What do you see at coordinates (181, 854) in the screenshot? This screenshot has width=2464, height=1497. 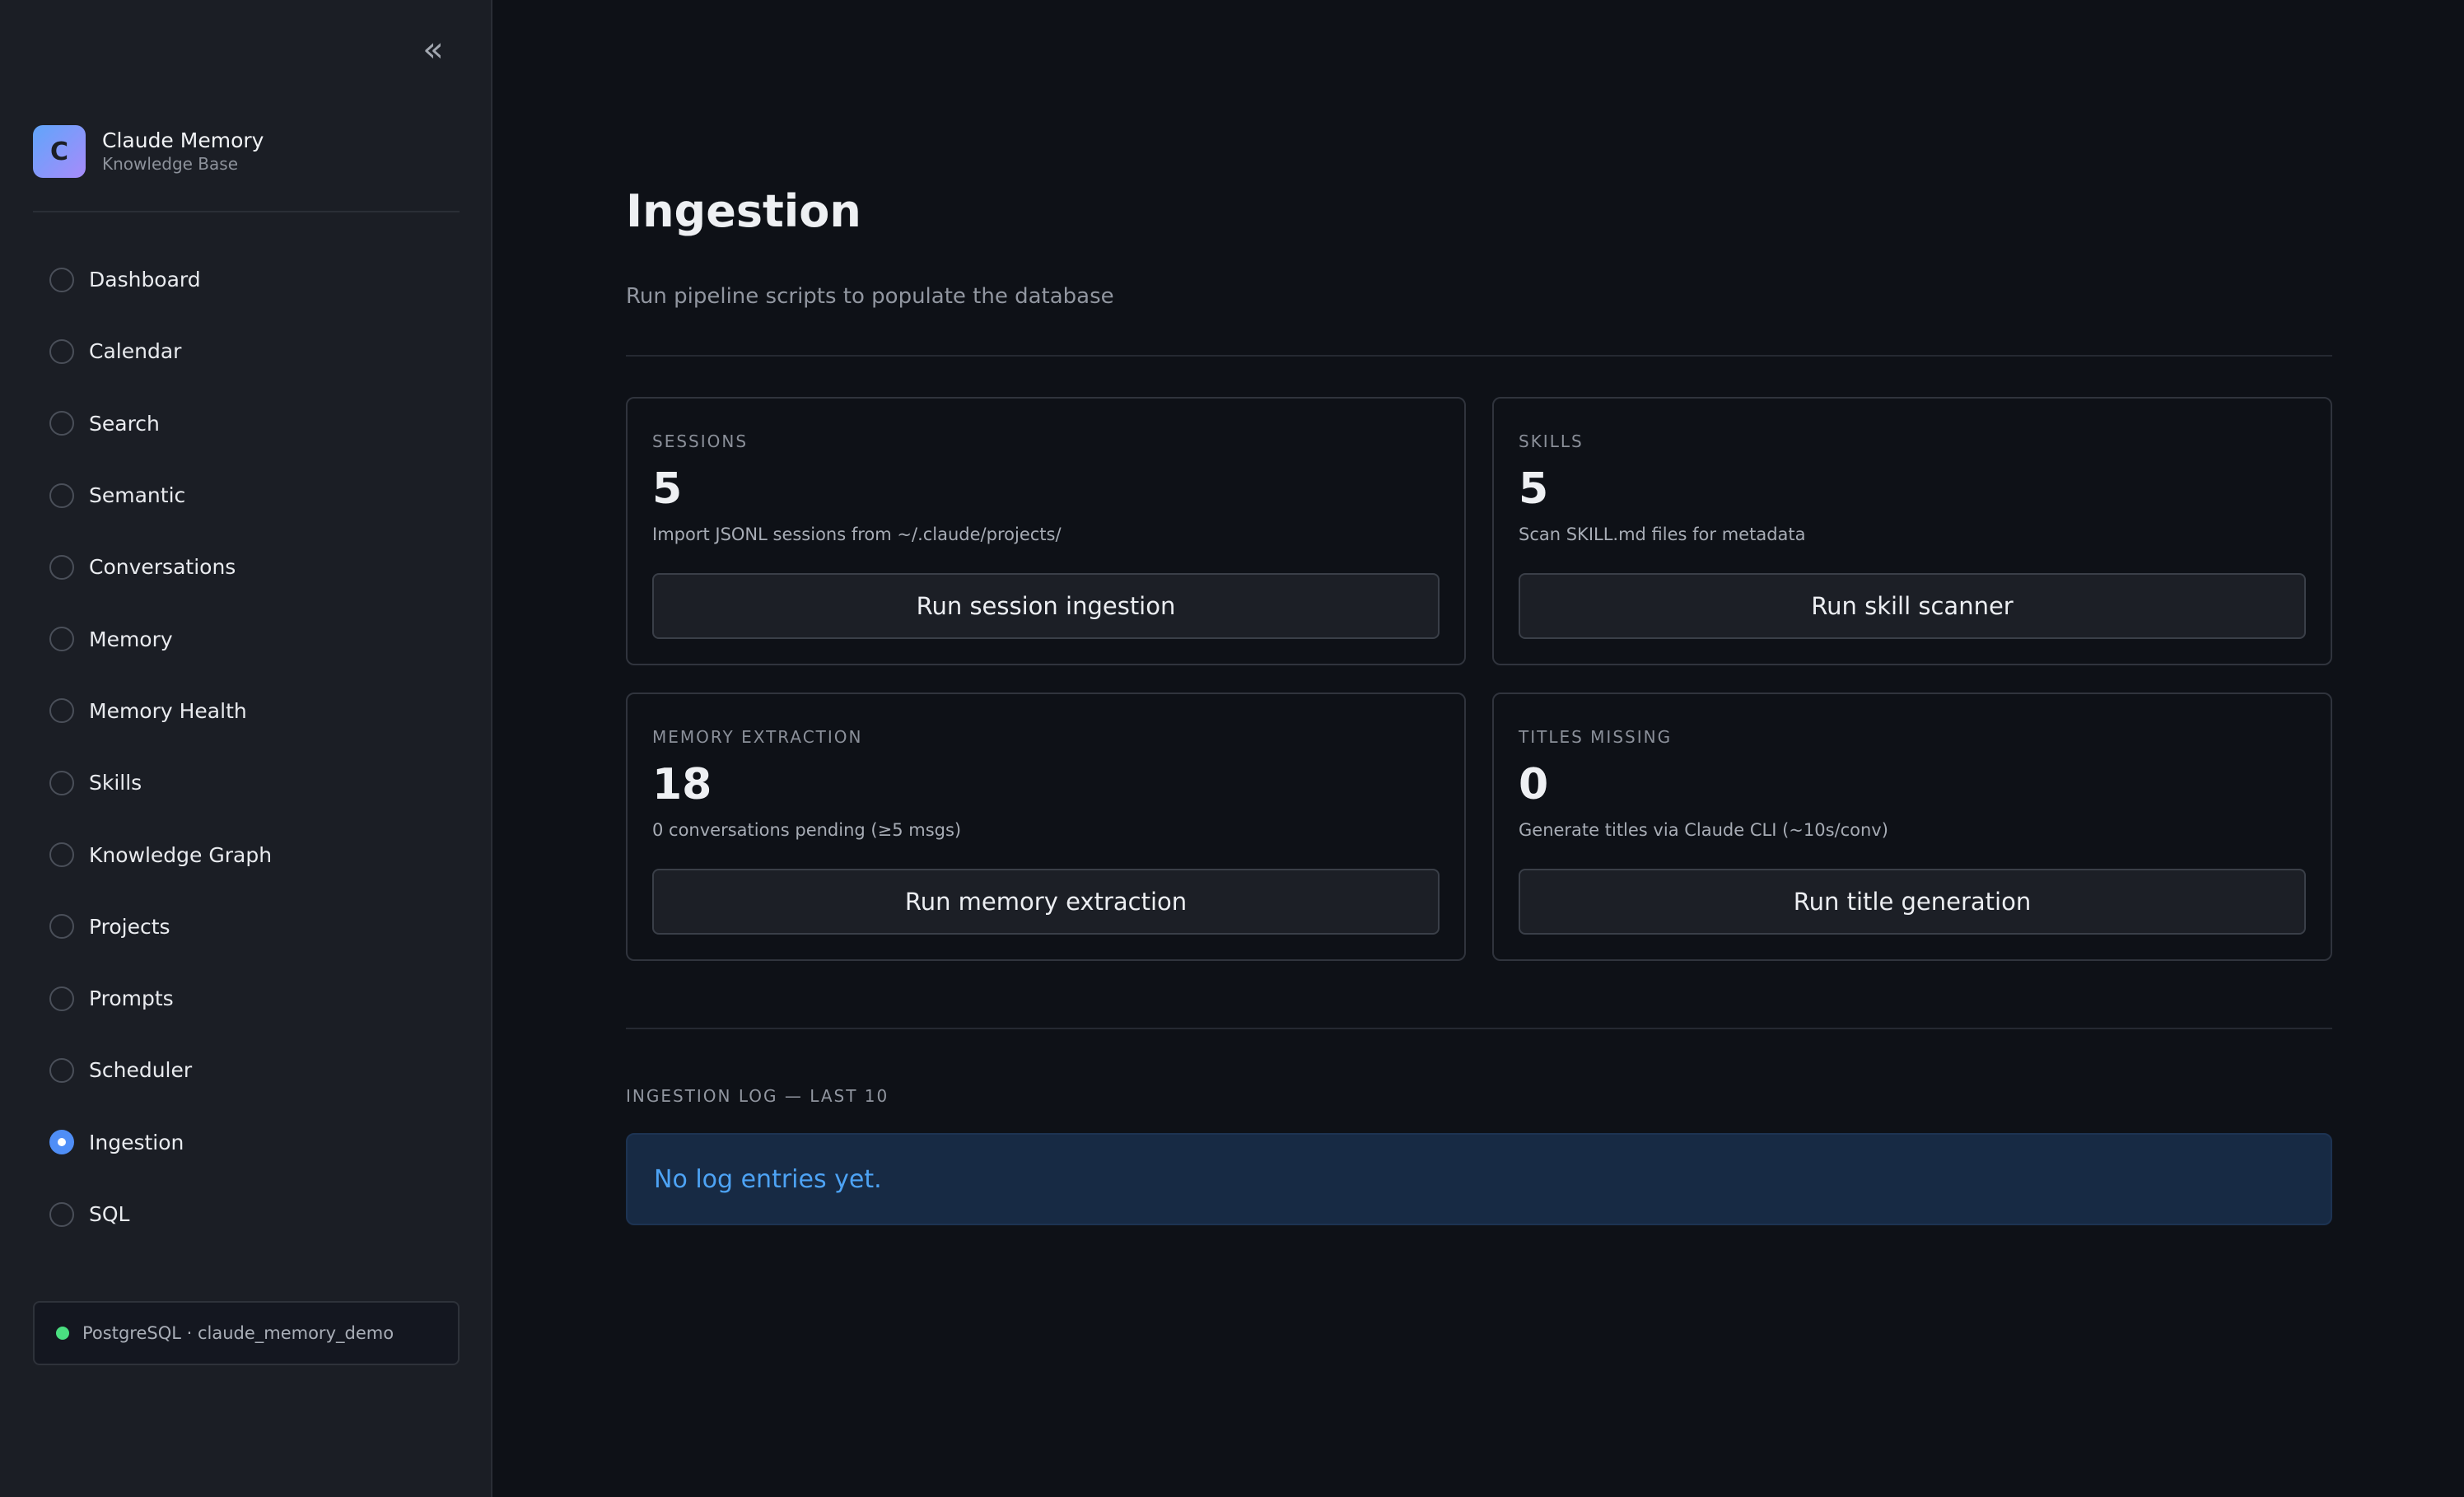 I see `sidebar-item-label: Knowledge Graph` at bounding box center [181, 854].